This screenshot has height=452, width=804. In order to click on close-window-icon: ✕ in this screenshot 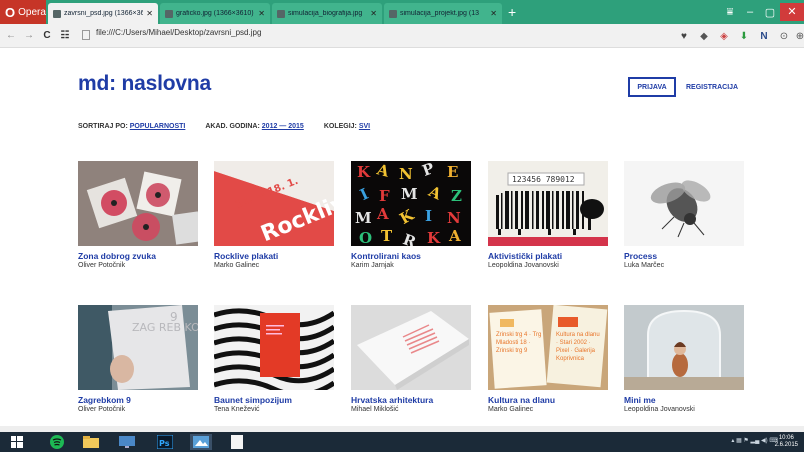, I will do `click(792, 12)`.